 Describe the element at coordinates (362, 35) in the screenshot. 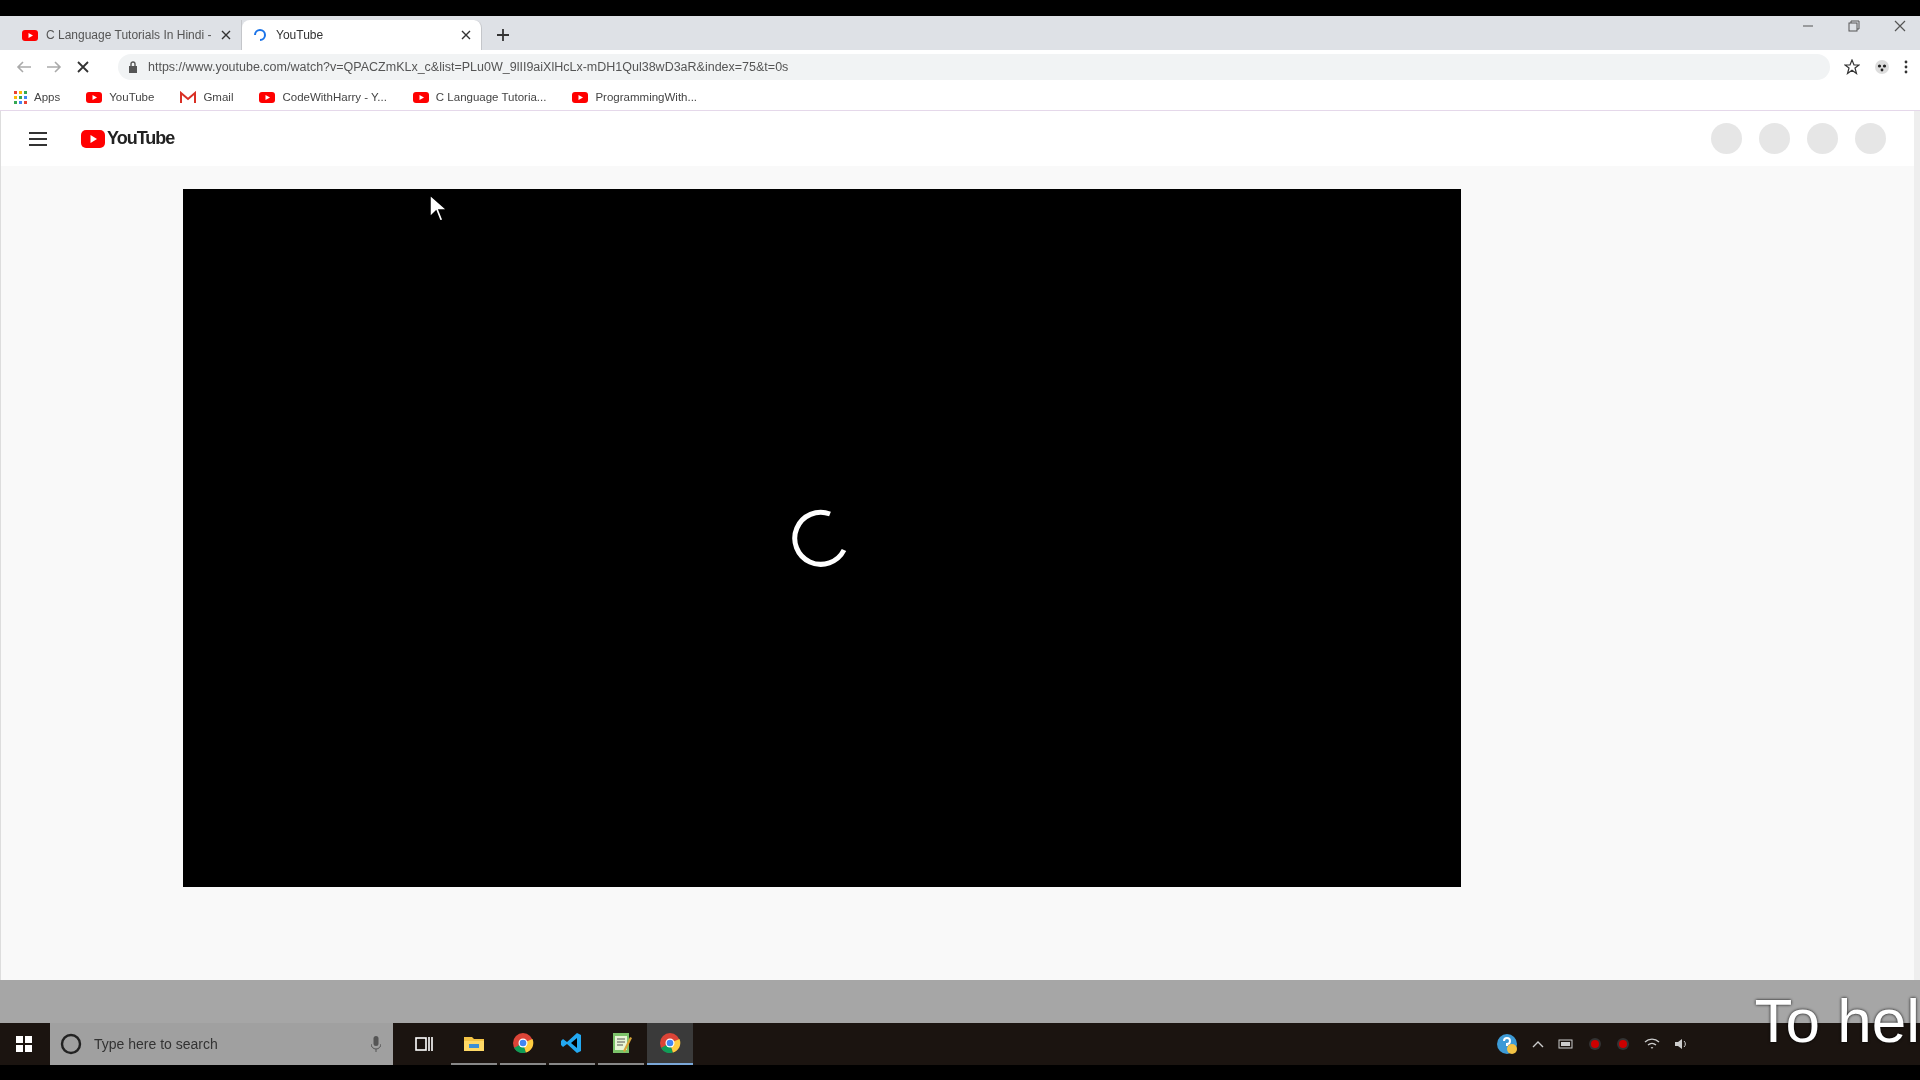

I see `browser-tab: YouTube` at that location.